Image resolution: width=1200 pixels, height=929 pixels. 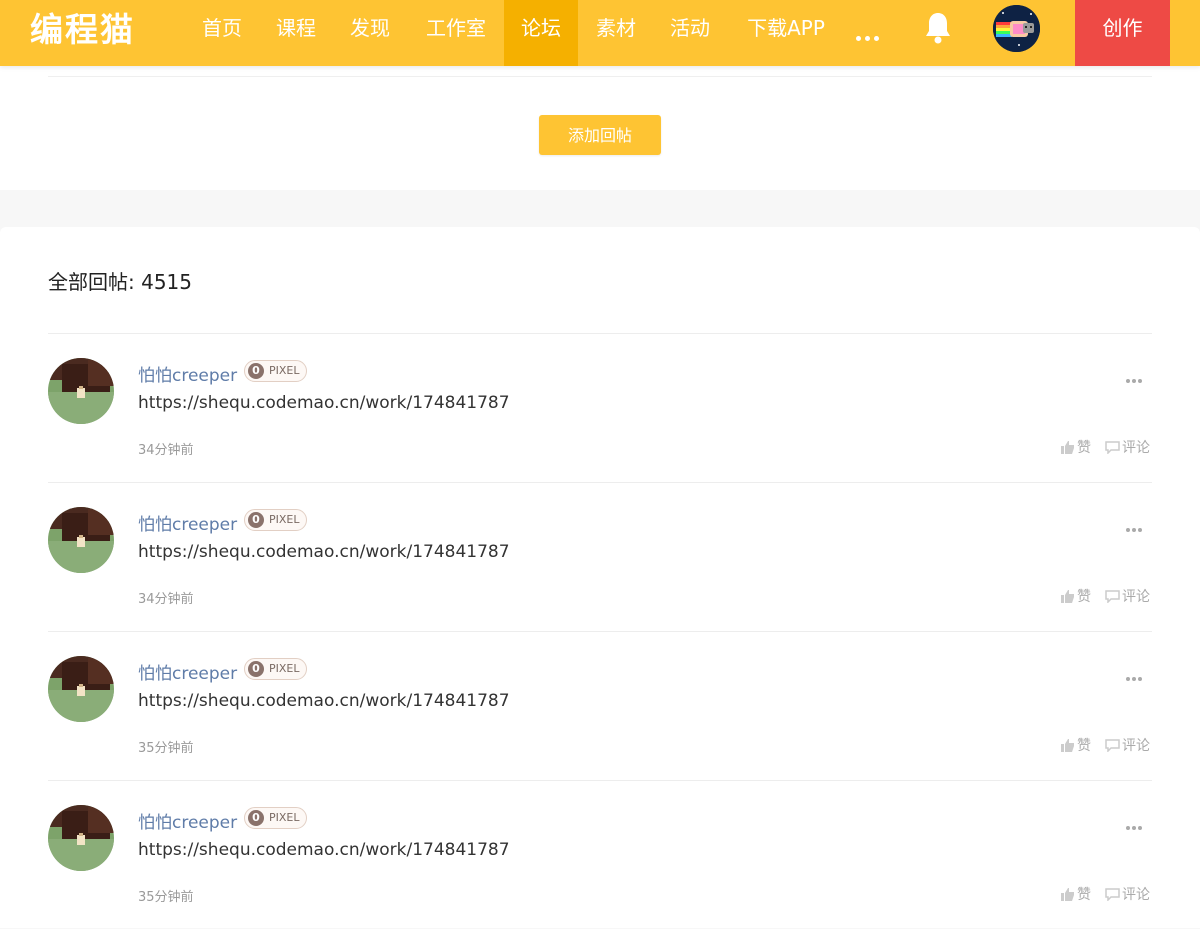 What do you see at coordinates (296, 33) in the screenshot?
I see `nav-item-courses: 课程` at bounding box center [296, 33].